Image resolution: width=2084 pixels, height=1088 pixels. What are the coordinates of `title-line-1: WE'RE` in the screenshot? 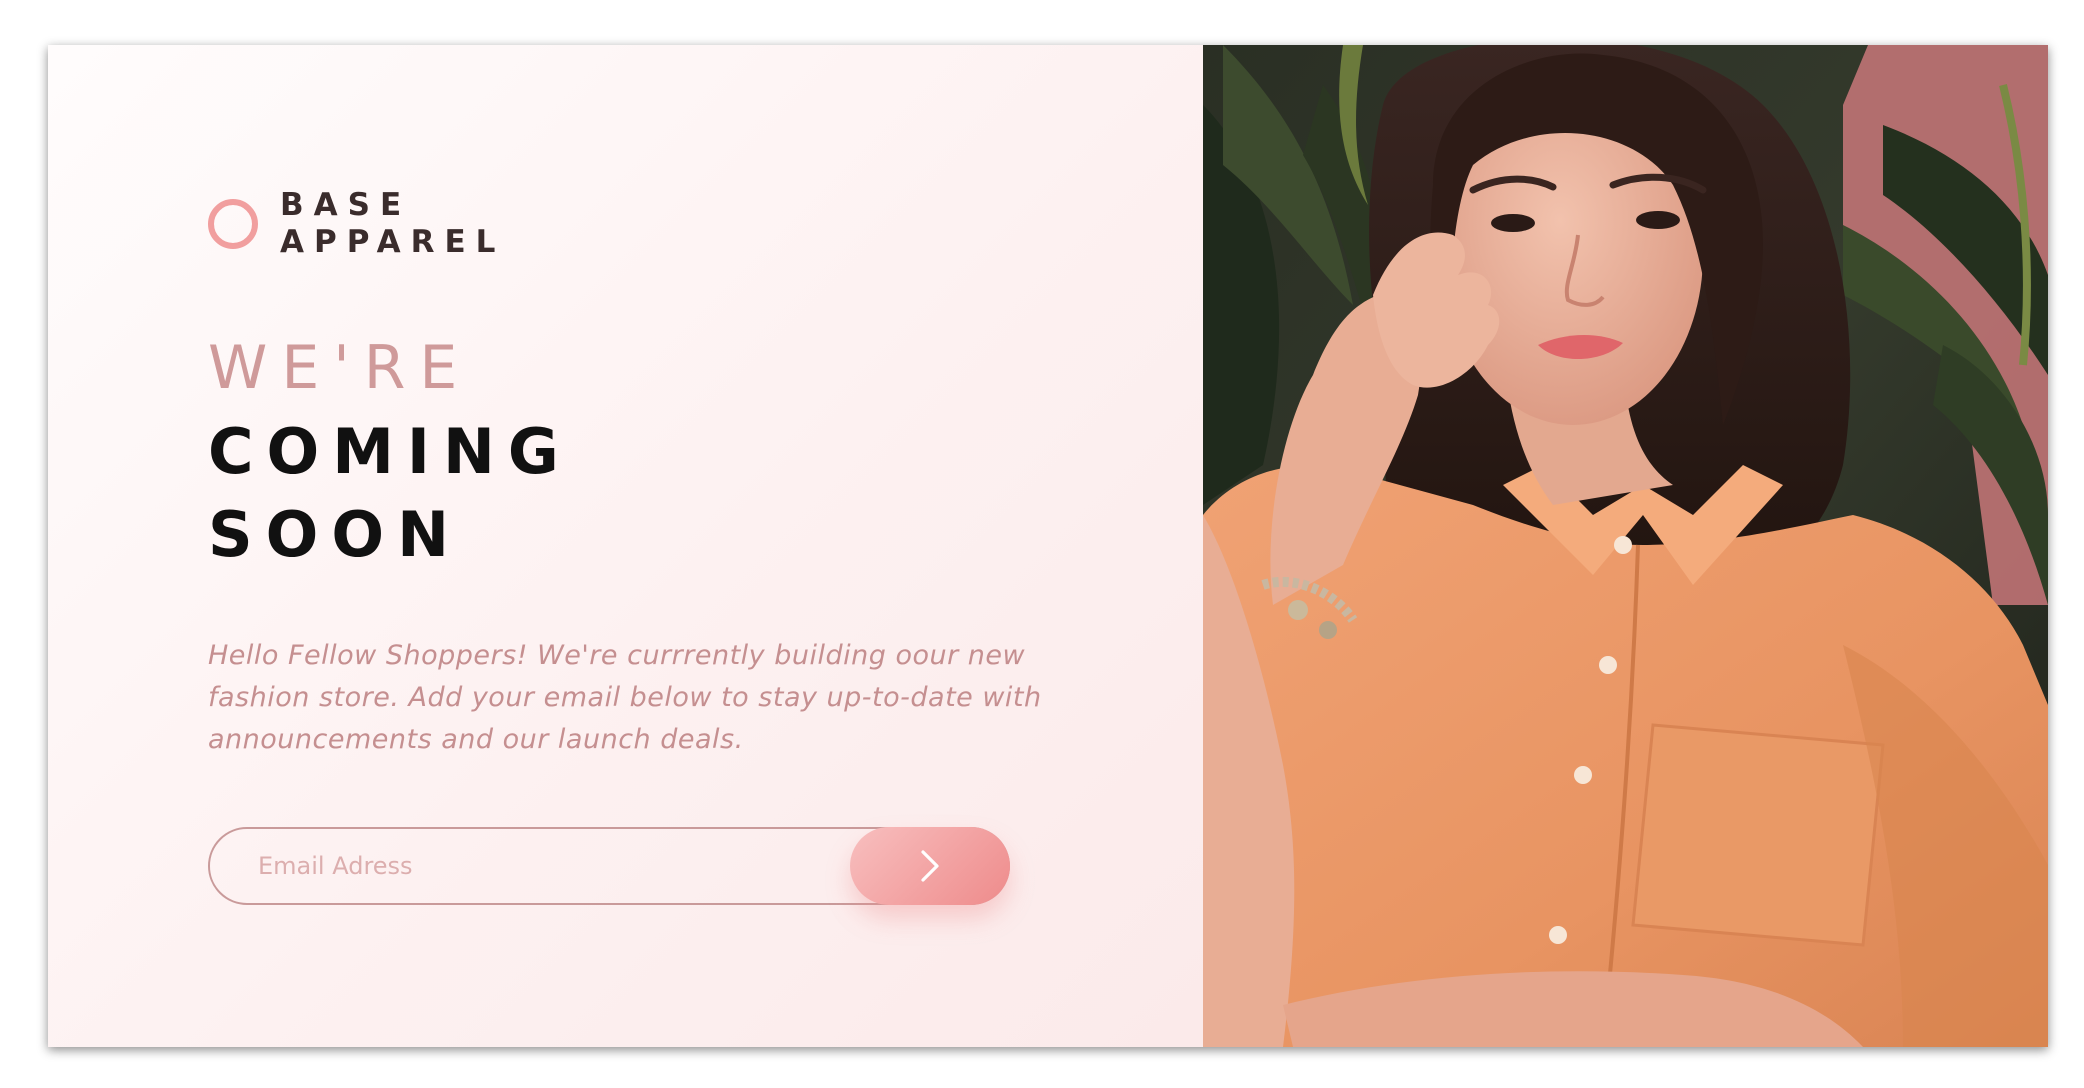 It's located at (340, 368).